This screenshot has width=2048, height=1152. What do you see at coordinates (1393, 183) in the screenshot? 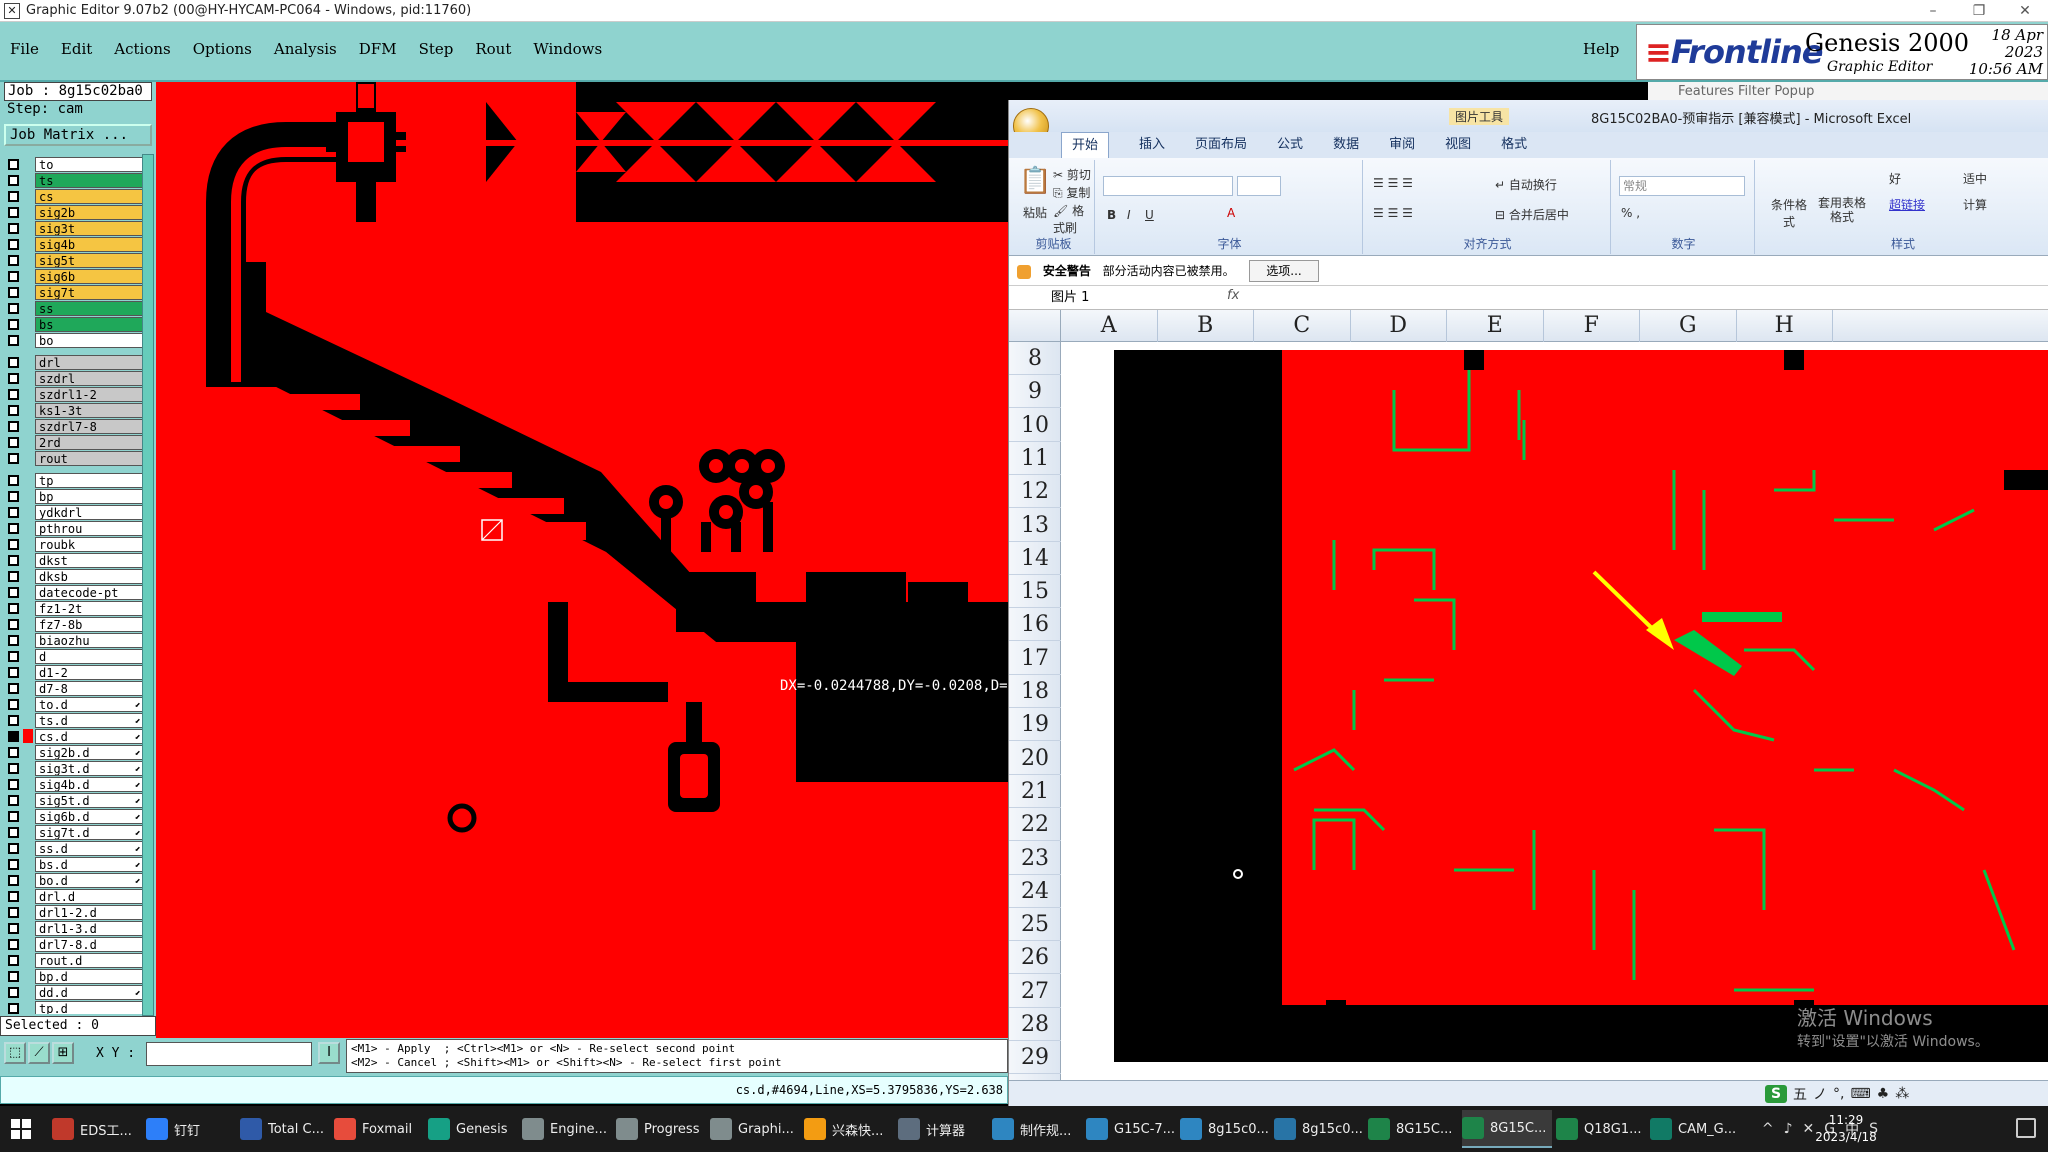
I see `align-top-icon: ☰ ☰ ☰` at bounding box center [1393, 183].